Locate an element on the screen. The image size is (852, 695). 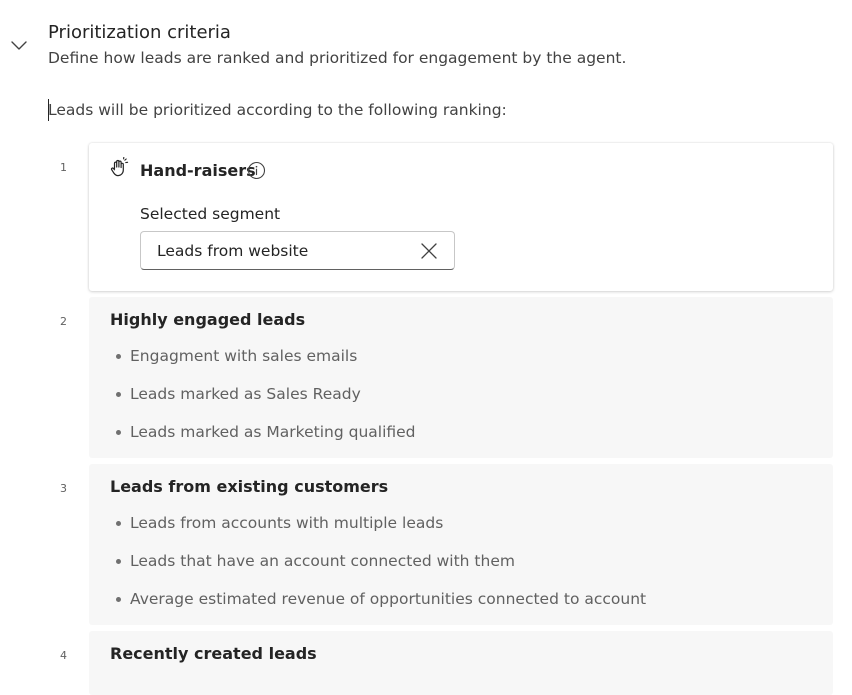
segment-input: Leads from website is located at coordinates (297, 250).